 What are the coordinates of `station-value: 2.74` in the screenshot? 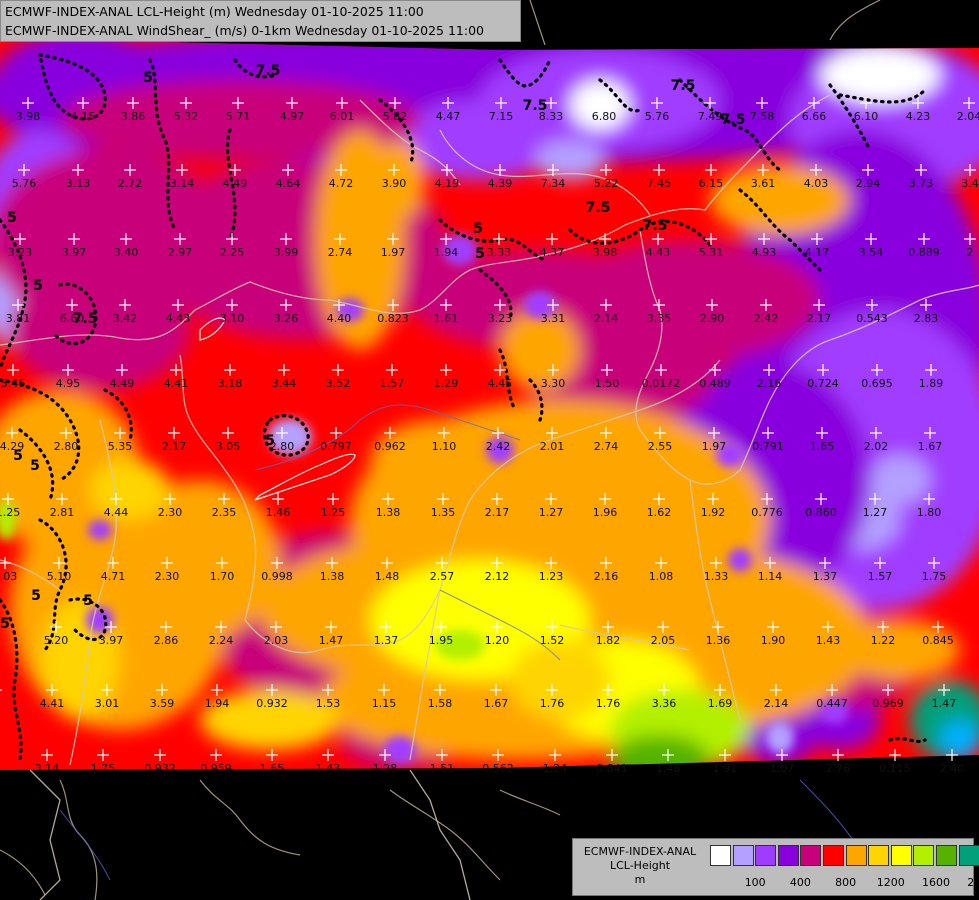 It's located at (340, 252).